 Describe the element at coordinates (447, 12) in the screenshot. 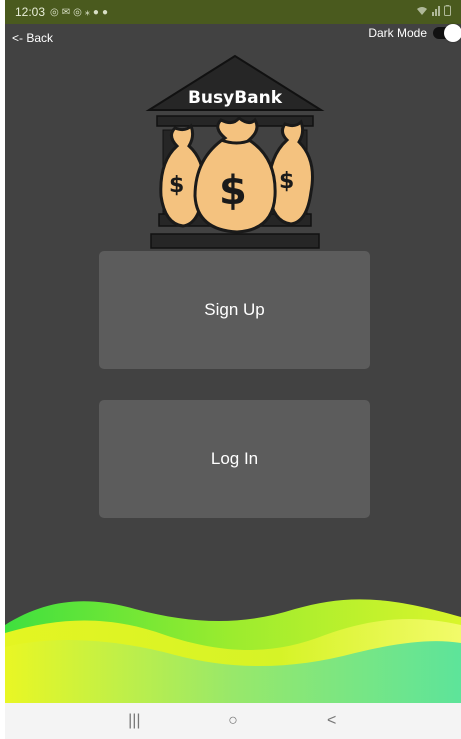

I see `battery-icon` at that location.